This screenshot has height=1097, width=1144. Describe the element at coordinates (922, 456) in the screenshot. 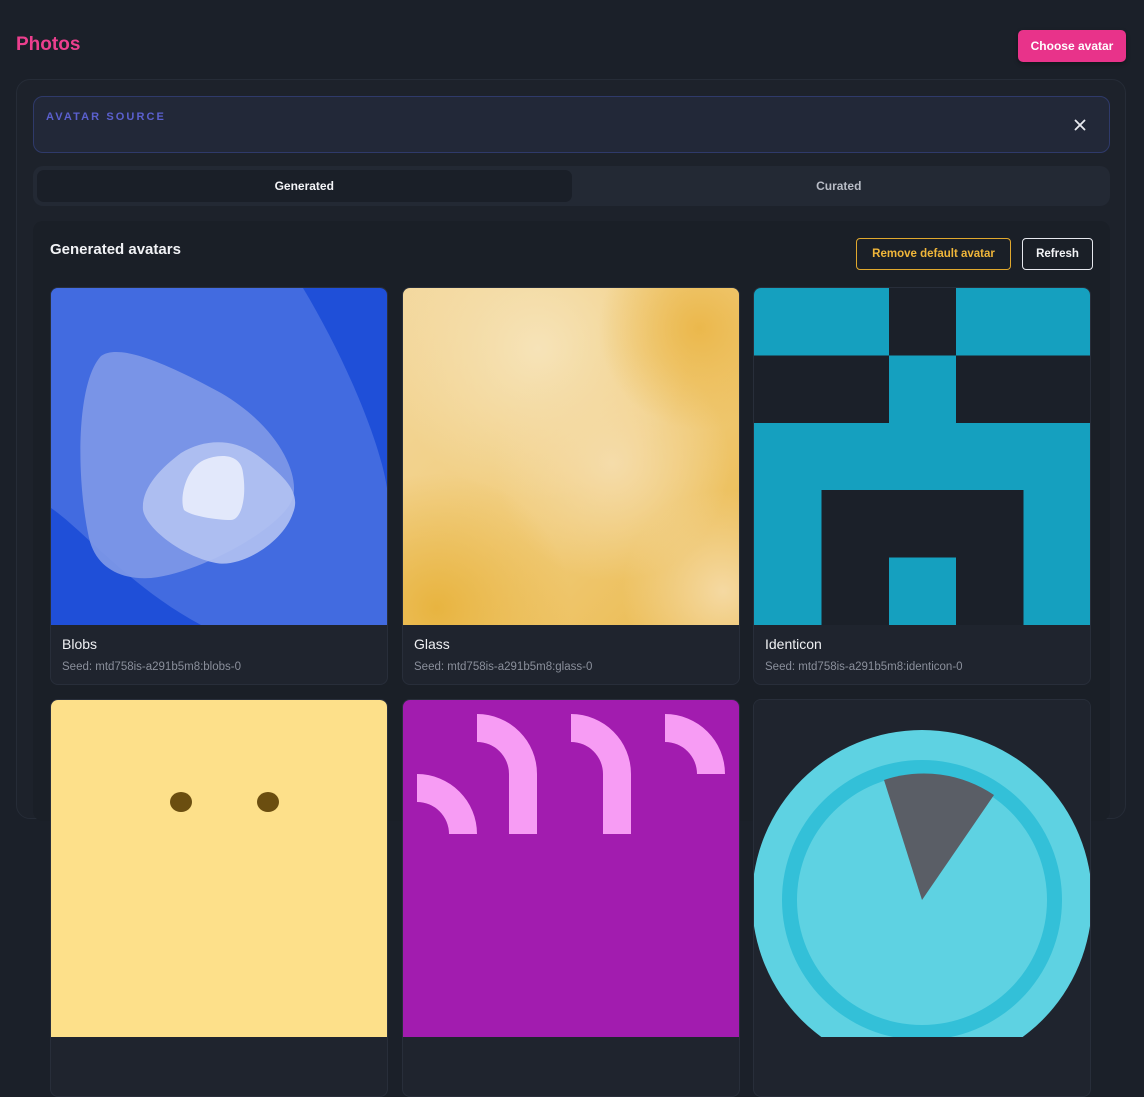

I see `avatar-image-identicon` at that location.